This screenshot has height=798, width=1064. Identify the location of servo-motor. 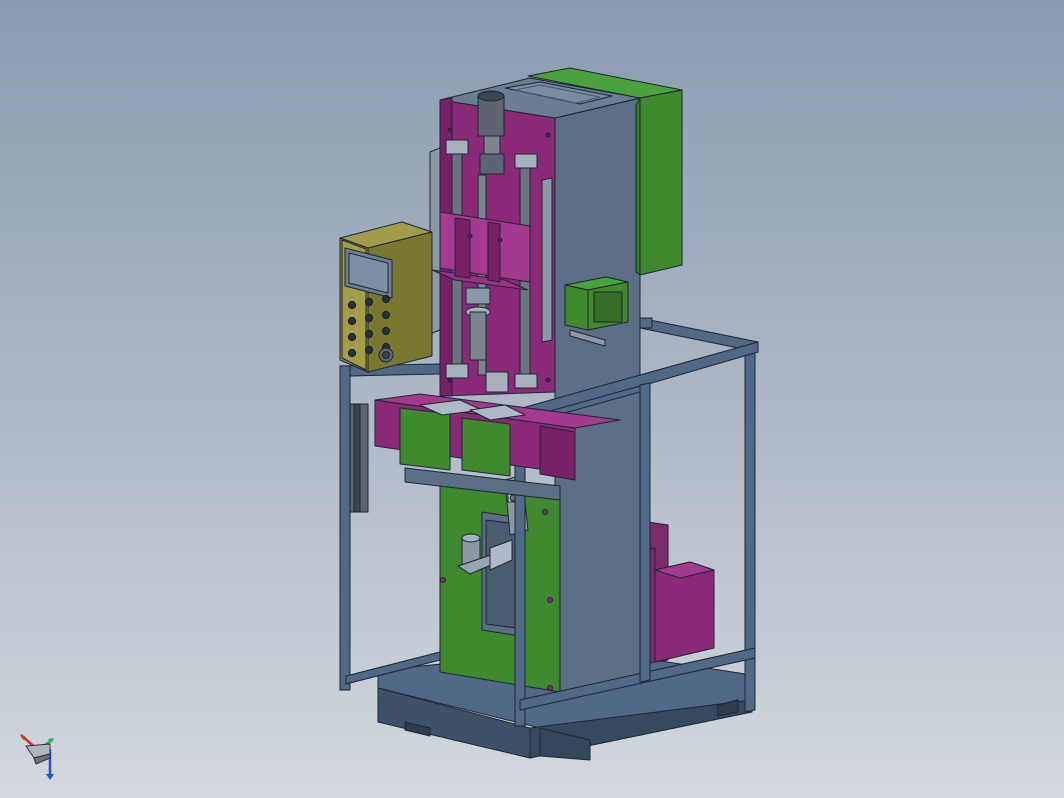
(491, 132).